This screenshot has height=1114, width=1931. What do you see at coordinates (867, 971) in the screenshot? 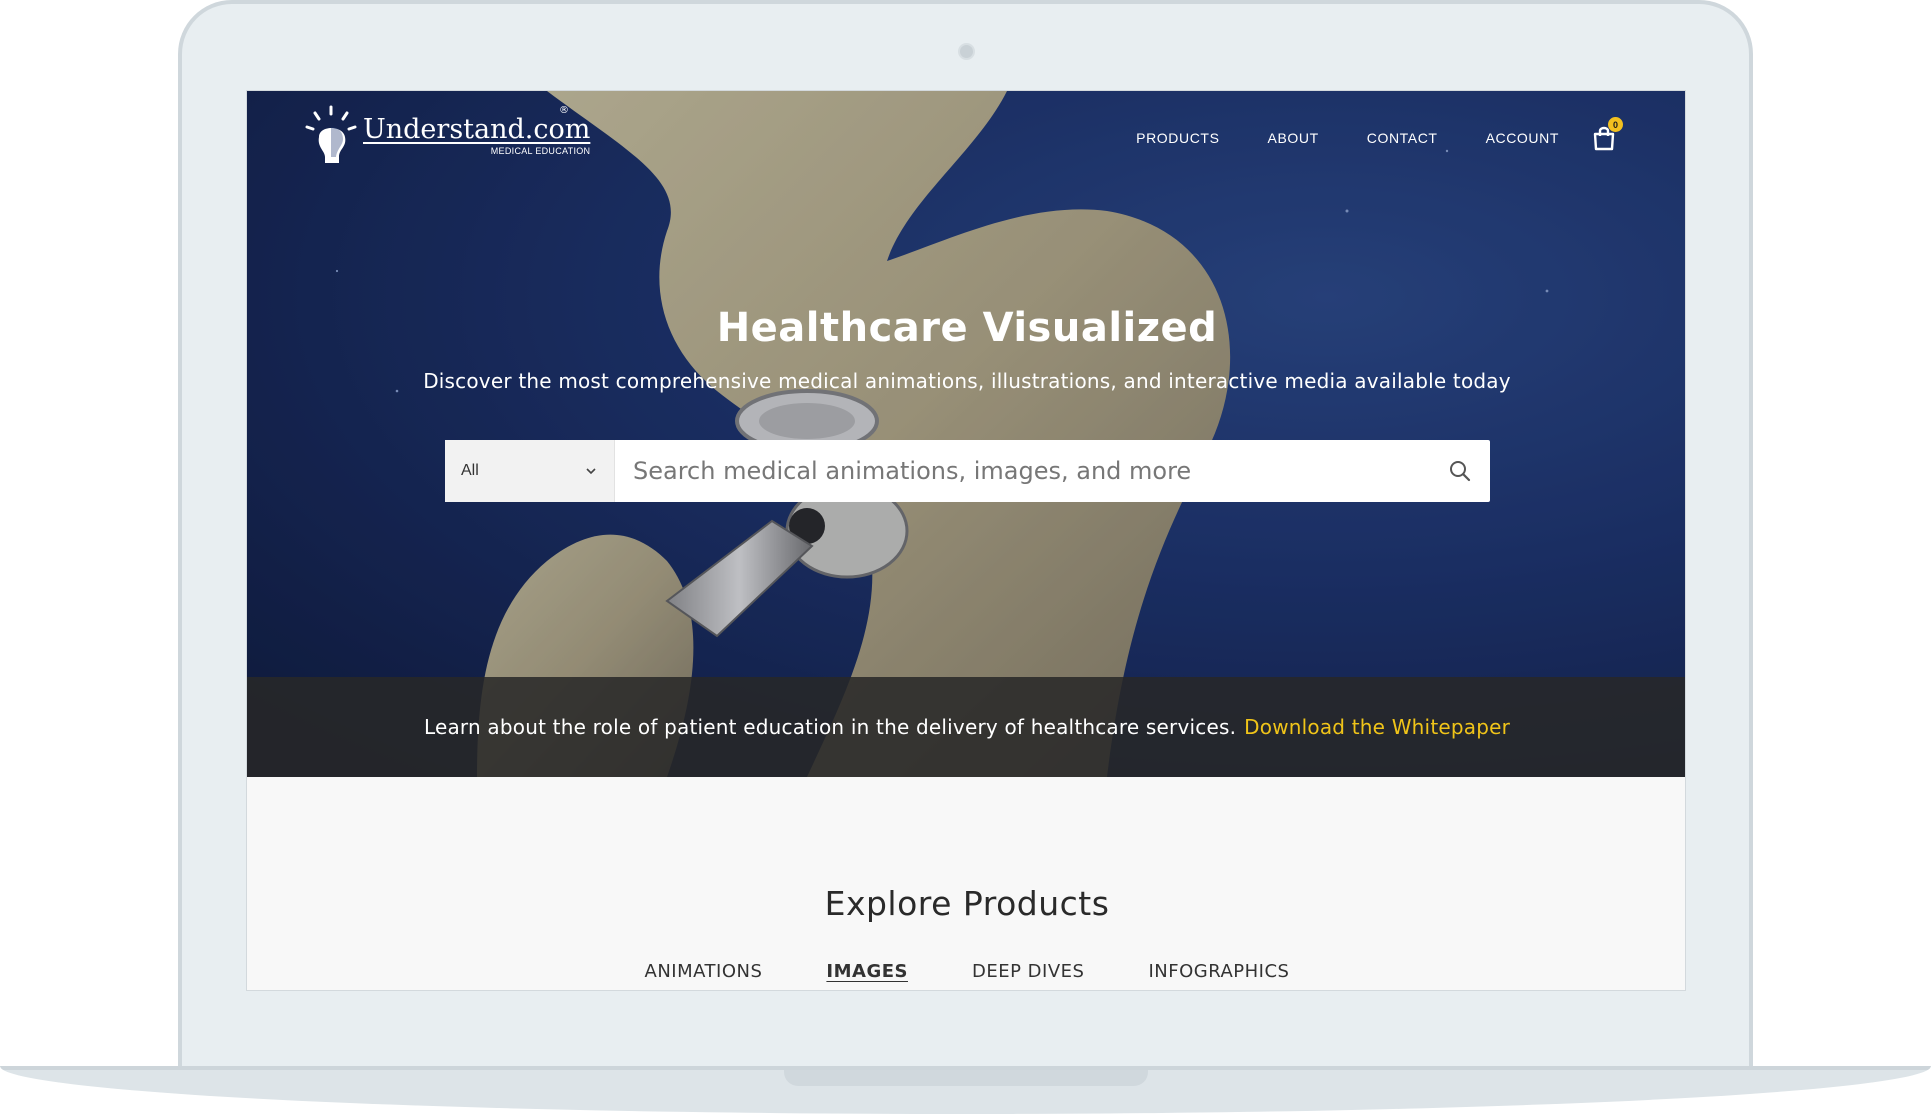
I see `tab-images: IMAGES` at bounding box center [867, 971].